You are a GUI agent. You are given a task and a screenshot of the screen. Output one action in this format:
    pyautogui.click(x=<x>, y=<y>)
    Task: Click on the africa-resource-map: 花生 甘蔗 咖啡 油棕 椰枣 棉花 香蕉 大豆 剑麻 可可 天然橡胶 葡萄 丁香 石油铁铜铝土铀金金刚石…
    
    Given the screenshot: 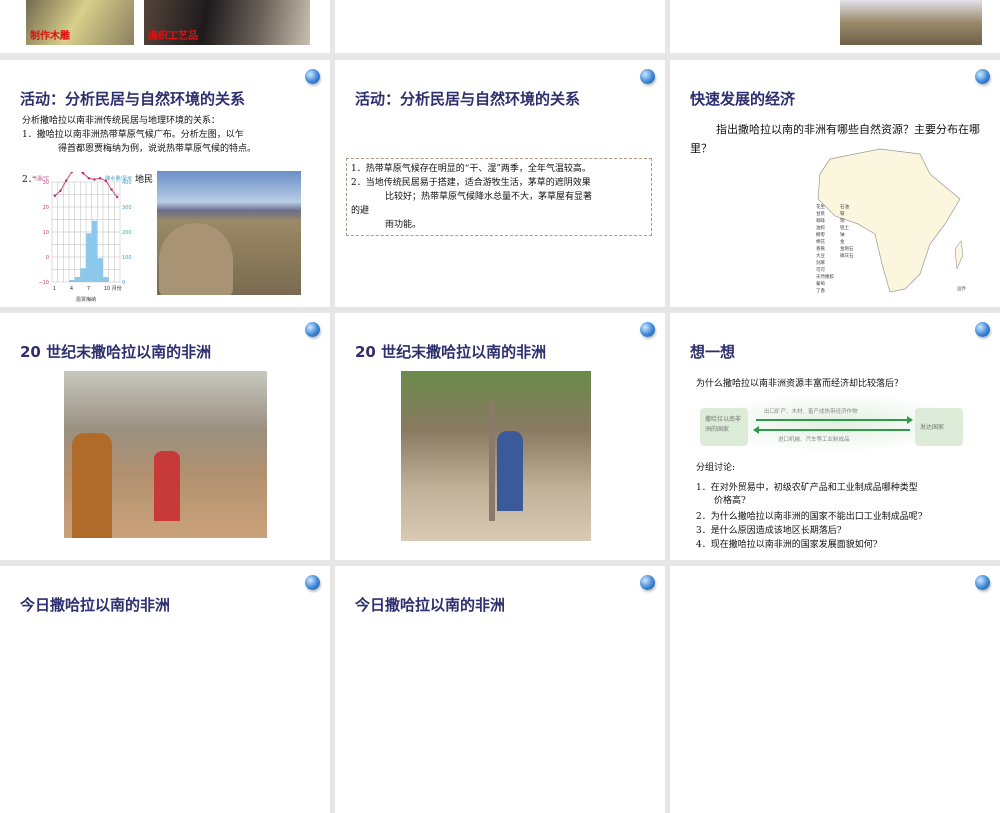 What is the action you would take?
    pyautogui.click(x=890, y=219)
    